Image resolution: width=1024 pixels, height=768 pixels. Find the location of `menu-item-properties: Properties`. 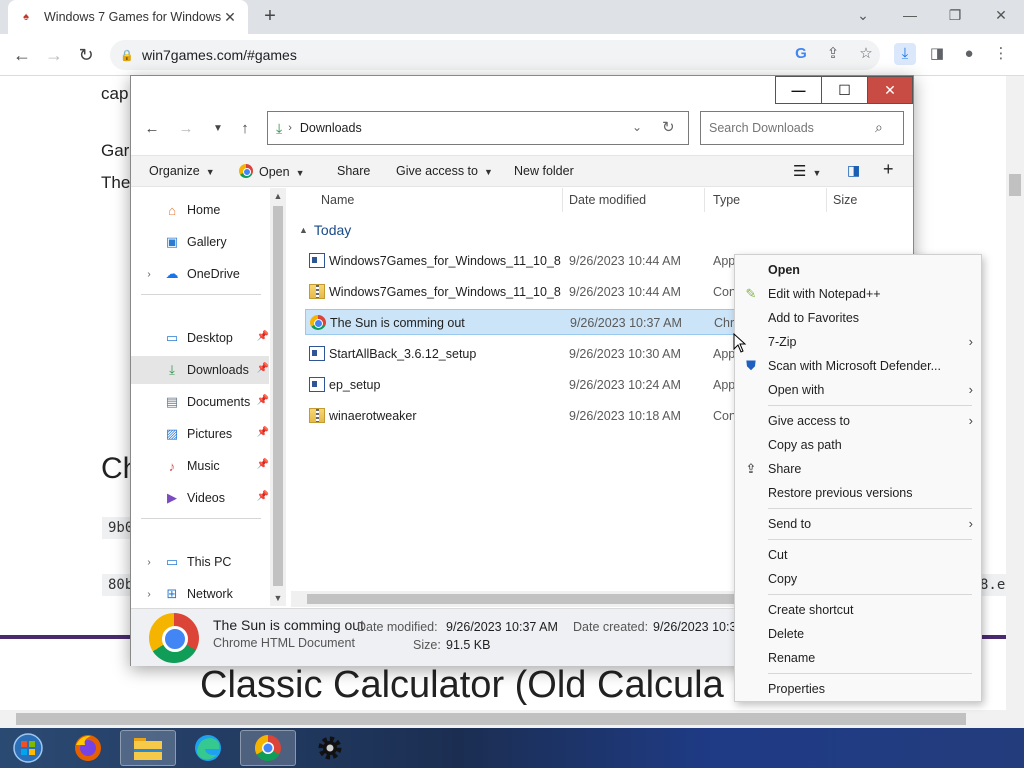

menu-item-properties: Properties is located at coordinates (858, 689).